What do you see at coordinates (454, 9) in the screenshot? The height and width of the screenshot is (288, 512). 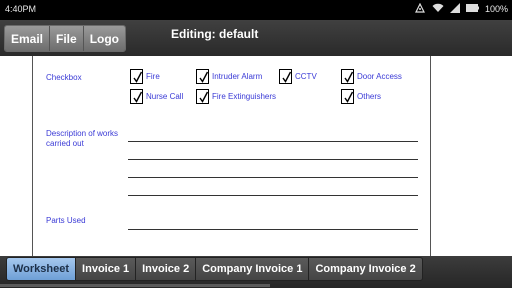 I see `signal-icon` at bounding box center [454, 9].